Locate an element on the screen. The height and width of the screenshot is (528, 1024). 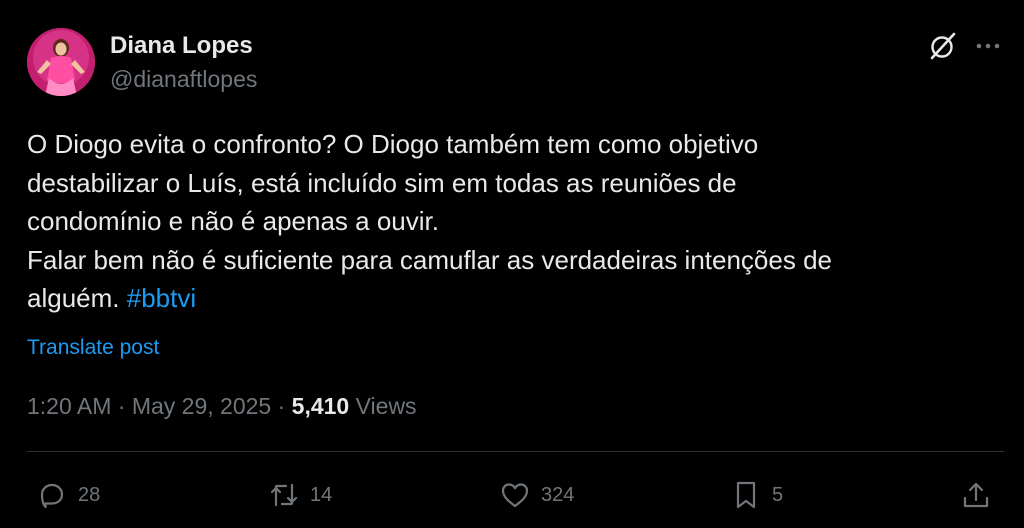
share-icon is located at coordinates (976, 495).